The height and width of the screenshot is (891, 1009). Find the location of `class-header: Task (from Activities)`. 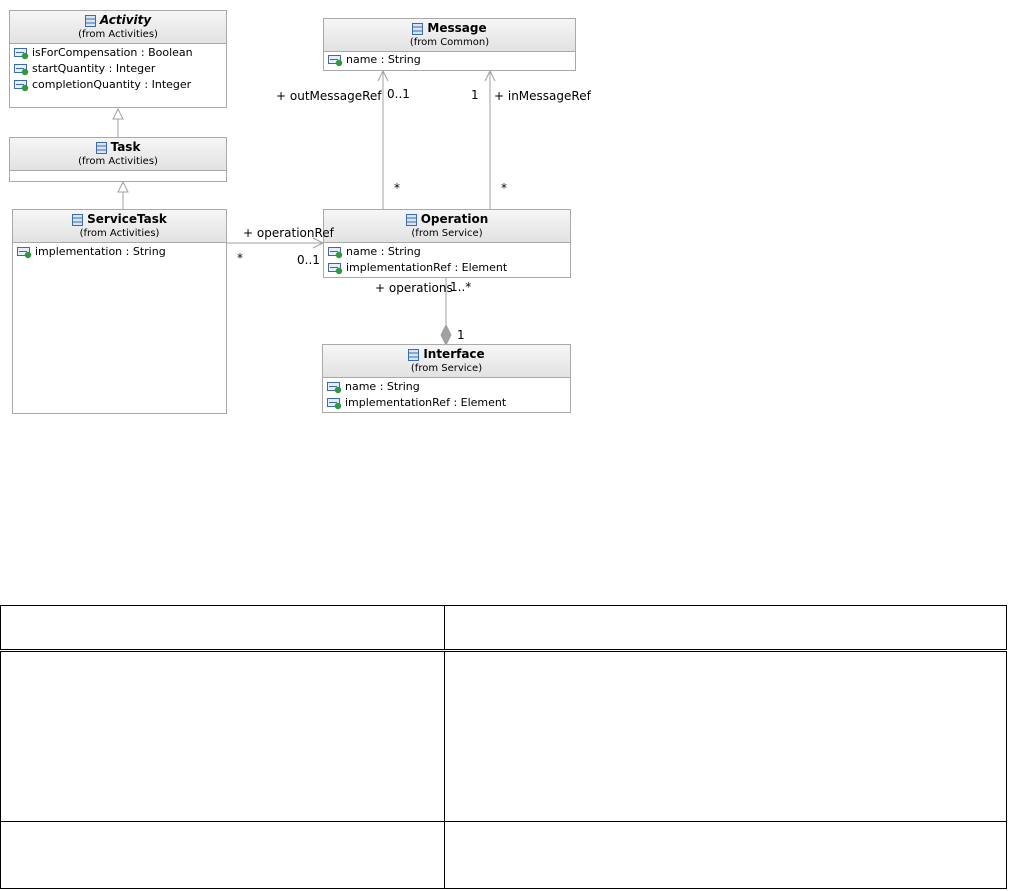

class-header: Task (from Activities) is located at coordinates (118, 154).